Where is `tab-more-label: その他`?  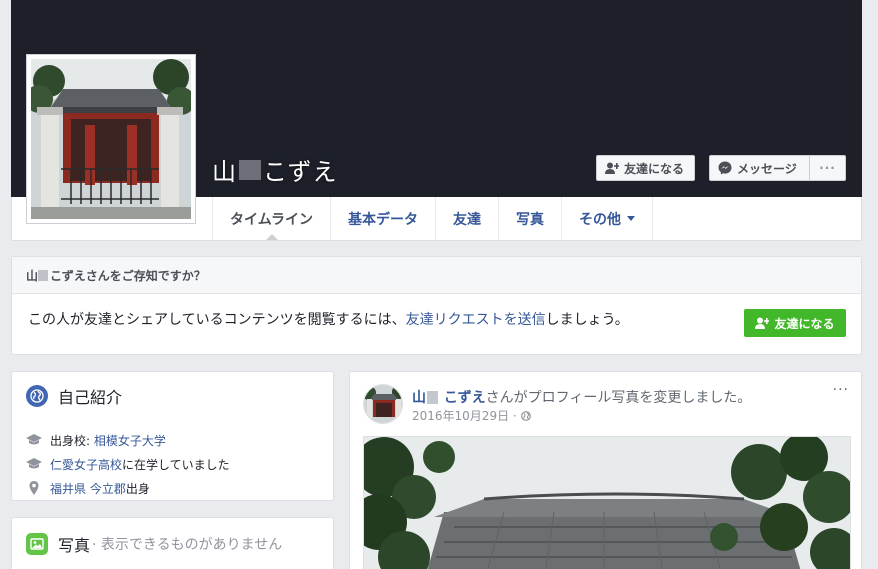 tab-more-label: その他 is located at coordinates (600, 219).